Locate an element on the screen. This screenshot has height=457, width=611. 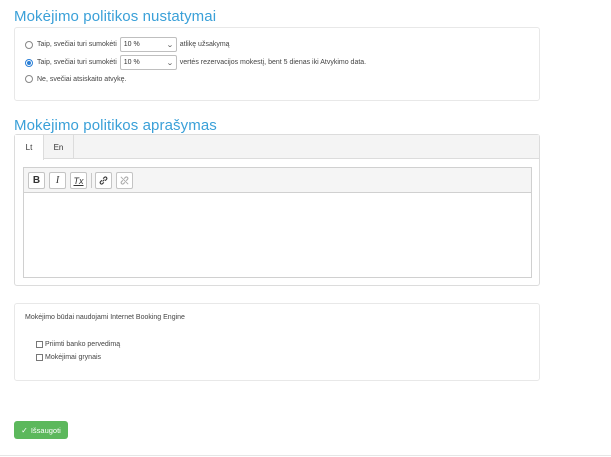
save-button-label: Išsaugoti is located at coordinates (45, 430).